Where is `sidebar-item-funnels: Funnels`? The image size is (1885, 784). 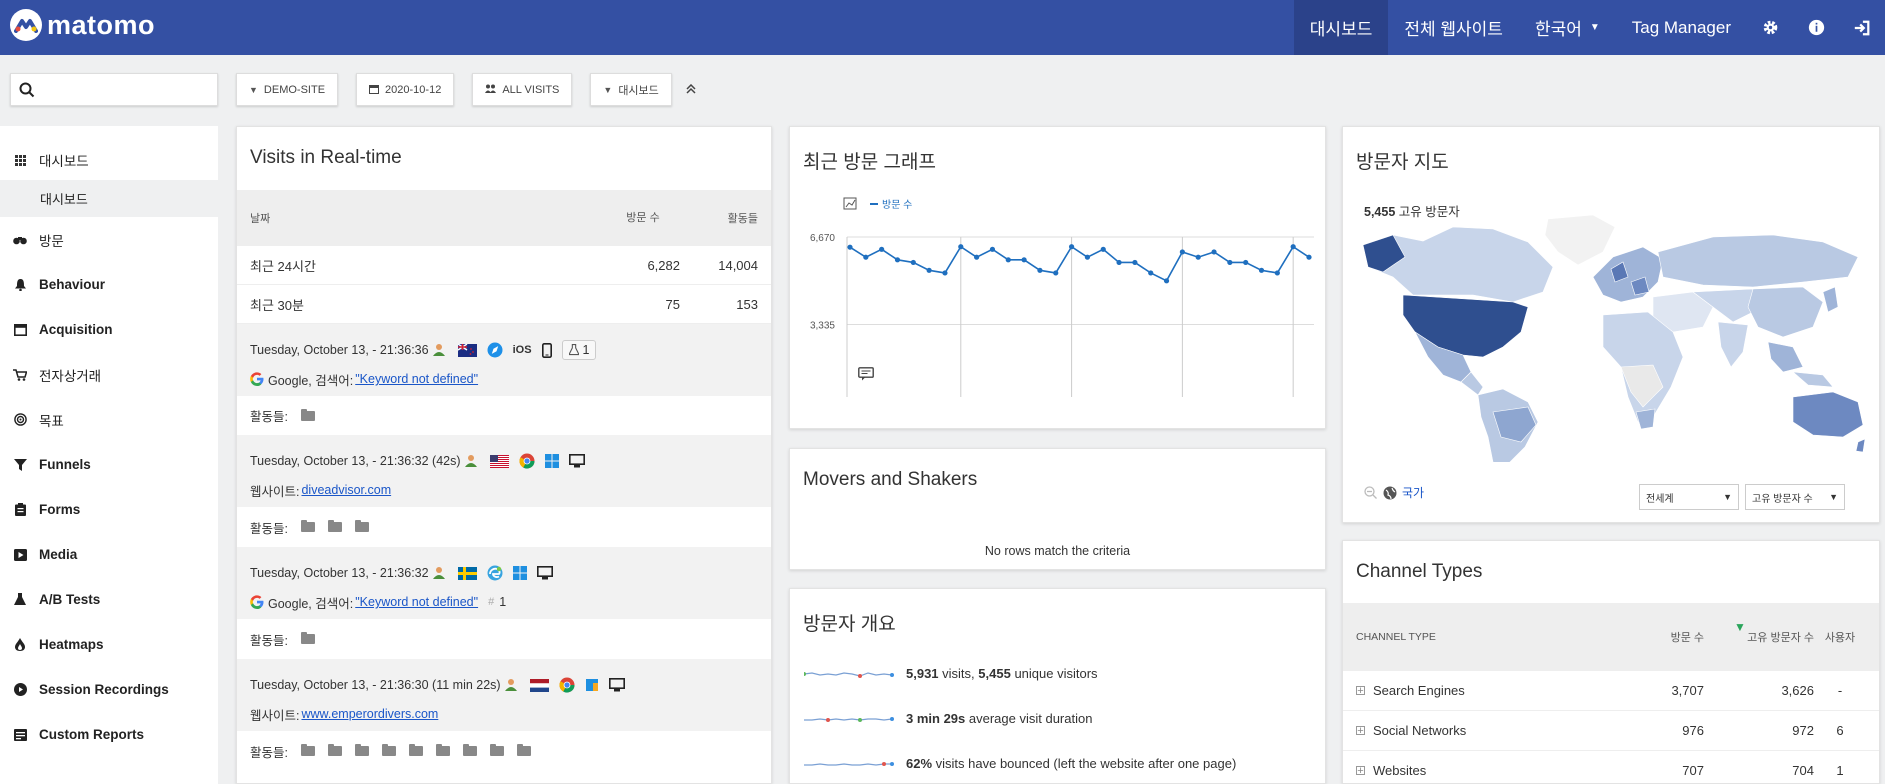 sidebar-item-funnels: Funnels is located at coordinates (109, 464).